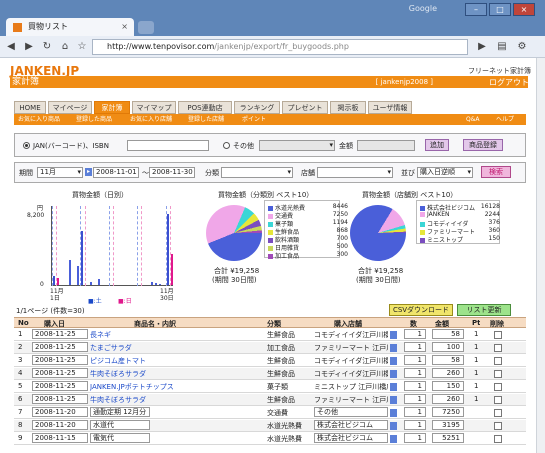 The image size is (545, 453). Describe the element at coordinates (483, 145) in the screenshot. I see `register-goods-button: 商品登録` at that location.